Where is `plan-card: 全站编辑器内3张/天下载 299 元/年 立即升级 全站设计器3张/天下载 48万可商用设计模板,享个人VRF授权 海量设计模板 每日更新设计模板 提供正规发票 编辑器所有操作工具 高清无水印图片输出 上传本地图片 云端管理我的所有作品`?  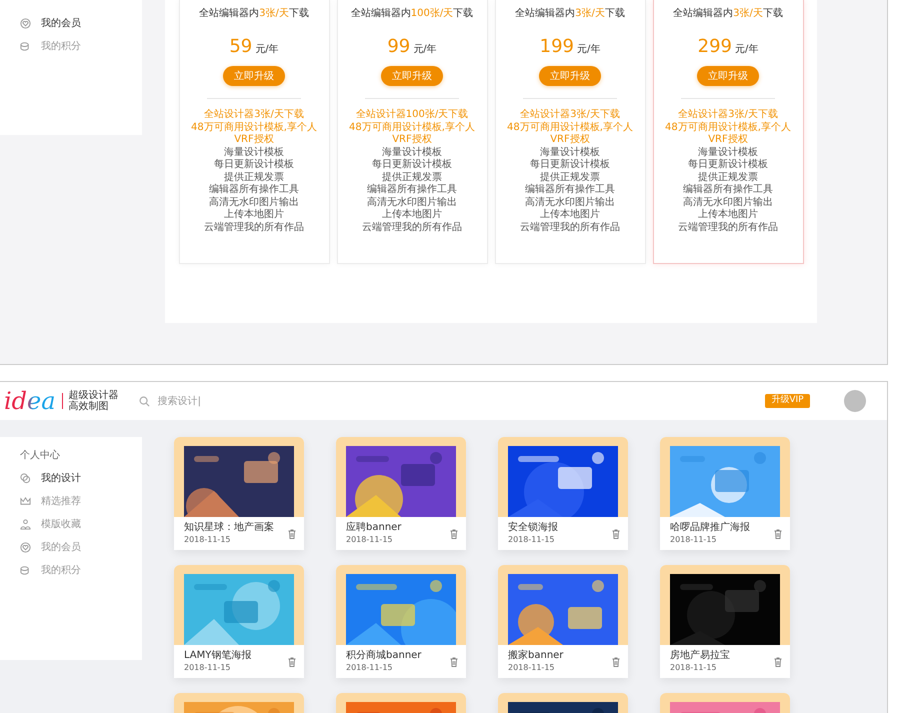
plan-card: 全站编辑器内3张/天下载 299 元/年 立即升级 全站设计器3张/天下载 48万可商用设计模板,享个人VRF授权 海量设计模板 每日更新设计模板 提供正规发票 编辑器所有操作工具 高清无水印图片输出 上传本地图片 云端管理我的所有作品 is located at coordinates (728, 132).